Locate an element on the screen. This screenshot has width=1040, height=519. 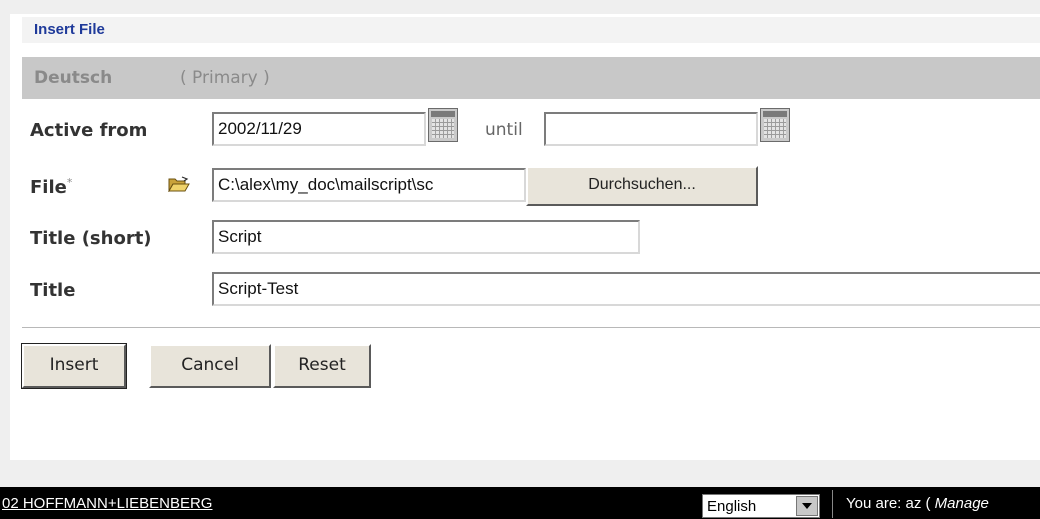
language-bar: Deutsch ( Primary ) is located at coordinates (531, 78).